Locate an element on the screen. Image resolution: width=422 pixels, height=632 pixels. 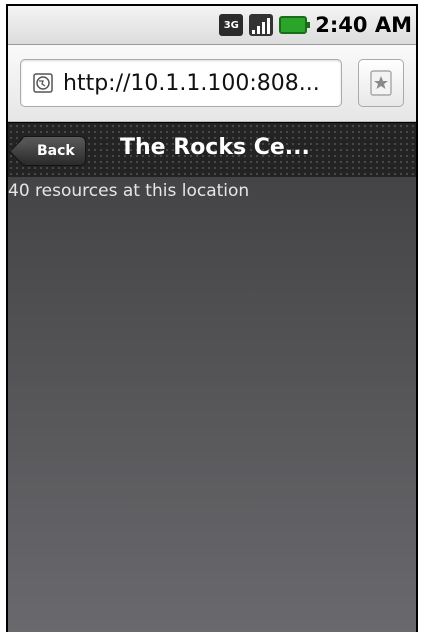
resource-count-text: 40 resources at this location is located at coordinates (129, 191).